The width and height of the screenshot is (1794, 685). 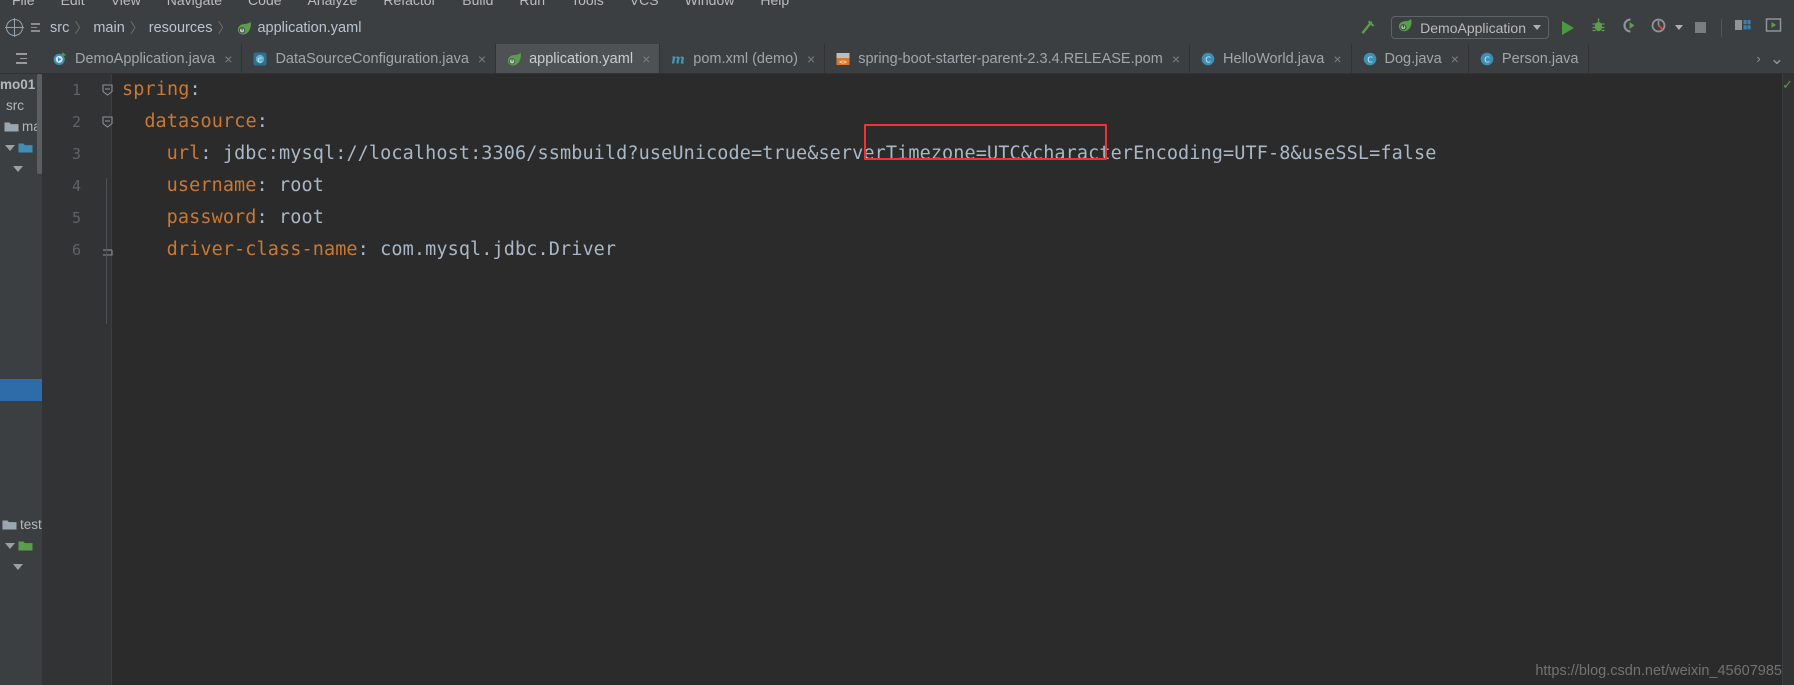 I want to click on profiler-button, so click(x=1658, y=28).